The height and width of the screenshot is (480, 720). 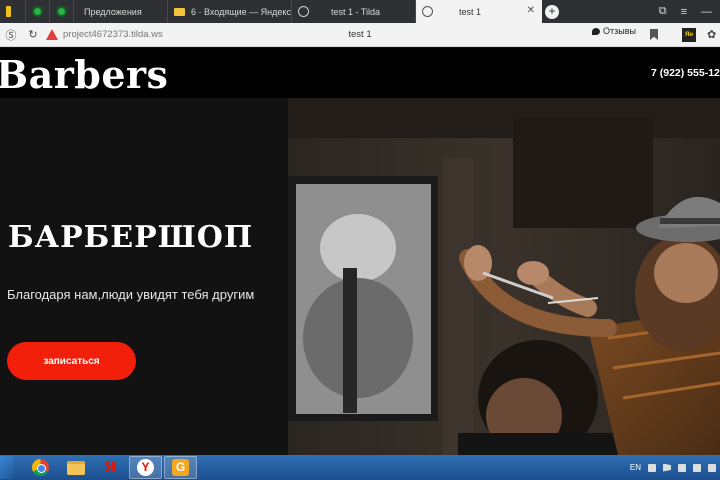 What do you see at coordinates (33, 35) in the screenshot?
I see `reload-icon: ↻` at bounding box center [33, 35].